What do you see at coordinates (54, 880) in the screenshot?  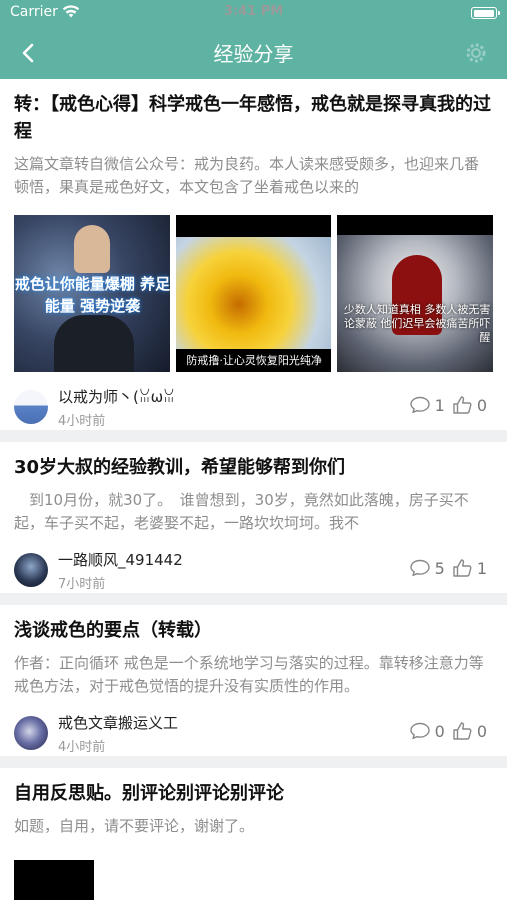 I see `post-image` at bounding box center [54, 880].